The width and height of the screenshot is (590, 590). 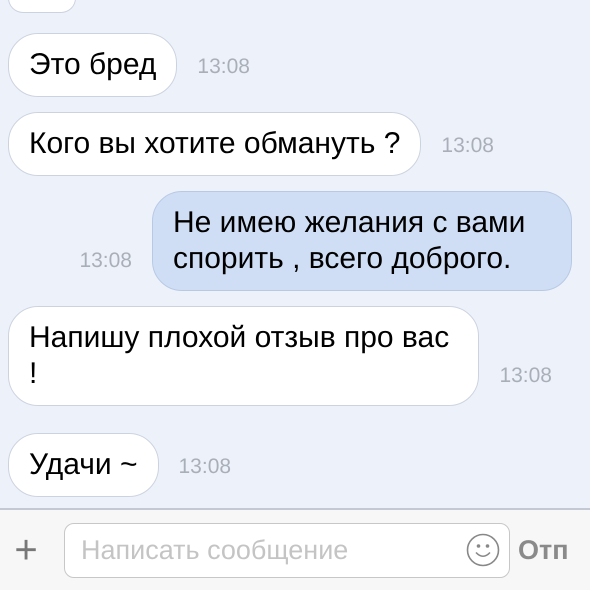 I want to click on message-bubble, so click(x=42, y=6).